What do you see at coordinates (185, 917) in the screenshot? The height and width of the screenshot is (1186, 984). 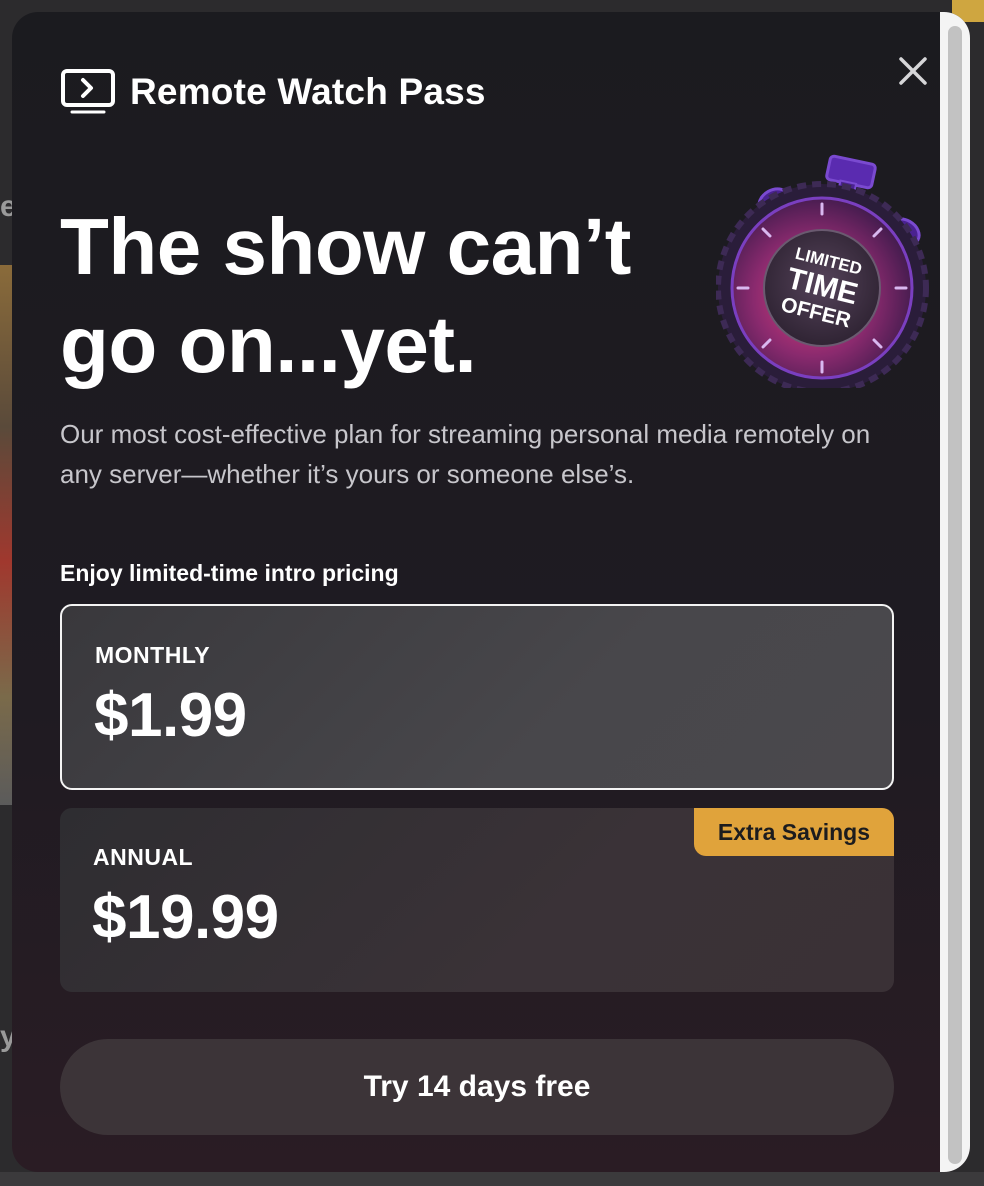 I see `plan-price: $19.99` at bounding box center [185, 917].